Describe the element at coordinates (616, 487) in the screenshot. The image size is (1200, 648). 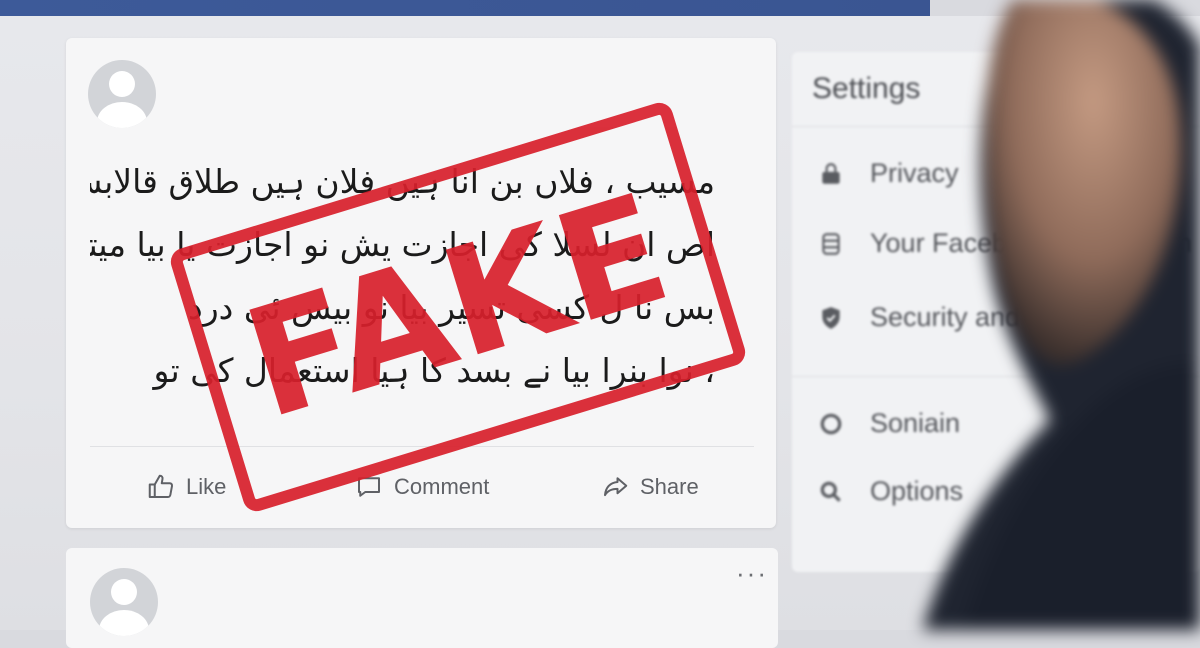
I see `share-arrow-icon` at that location.